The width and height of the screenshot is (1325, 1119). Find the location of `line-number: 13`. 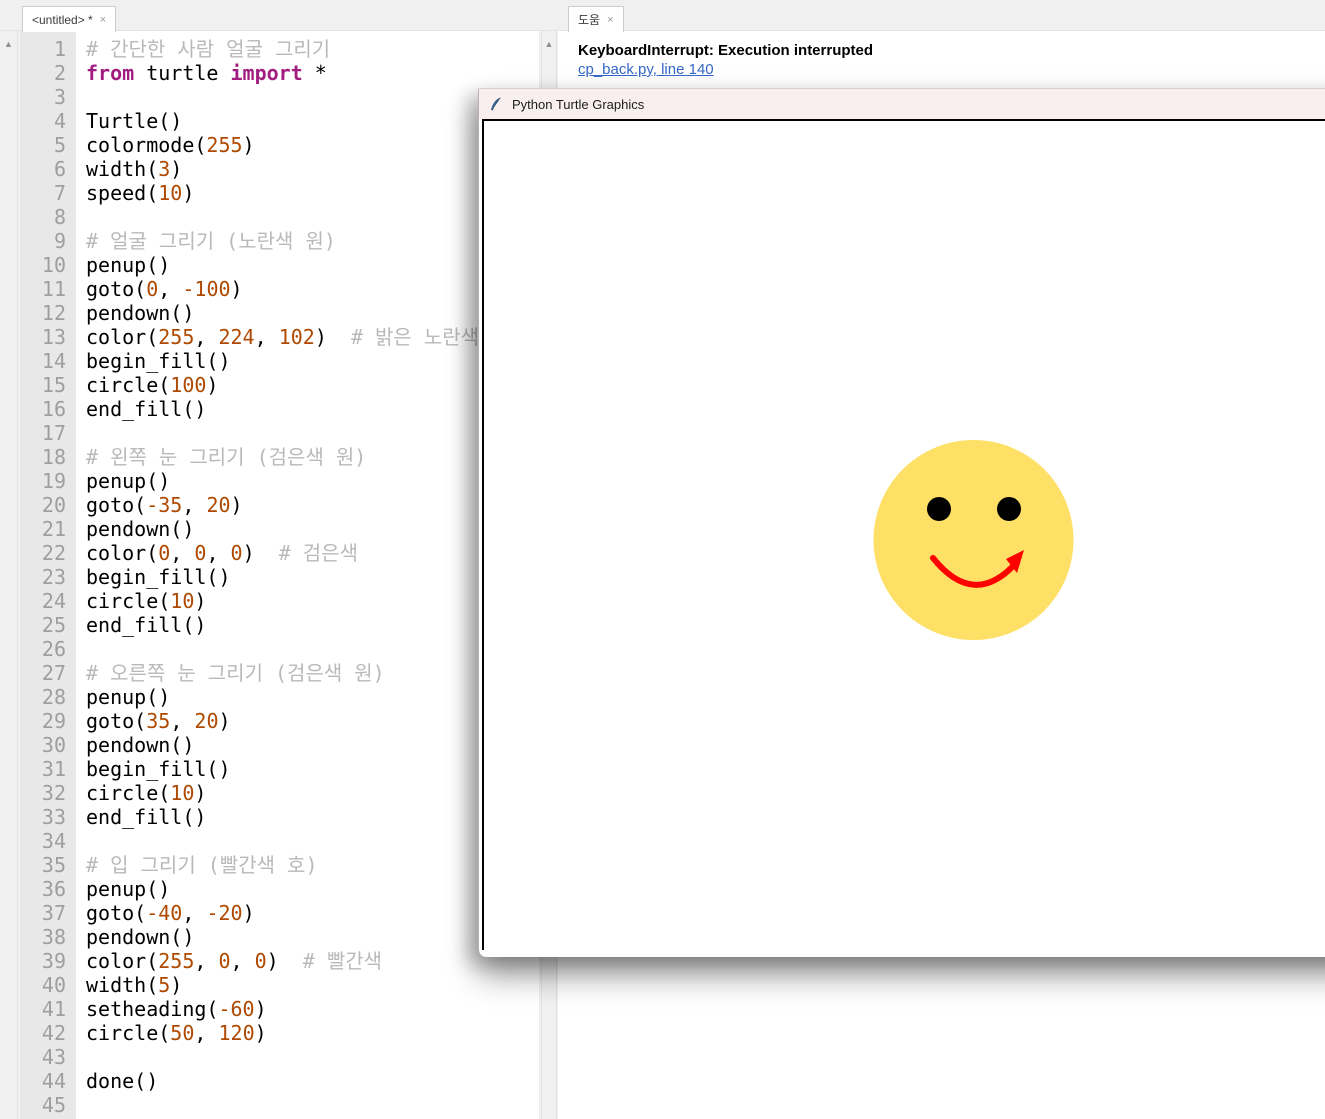

line-number: 13 is located at coordinates (53, 337).